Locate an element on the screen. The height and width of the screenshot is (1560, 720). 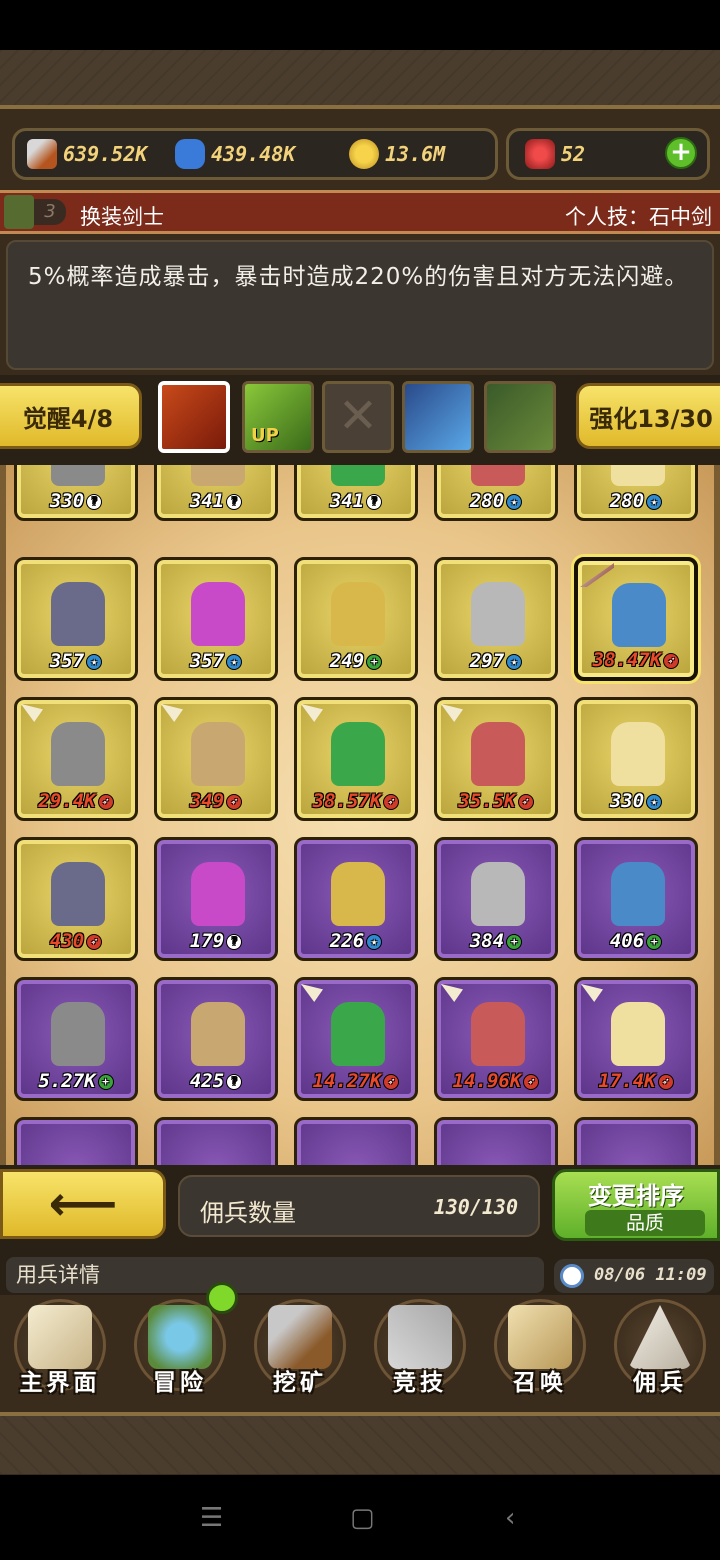
nav-mercenary: 佣兵 is located at coordinates (660, 1350).